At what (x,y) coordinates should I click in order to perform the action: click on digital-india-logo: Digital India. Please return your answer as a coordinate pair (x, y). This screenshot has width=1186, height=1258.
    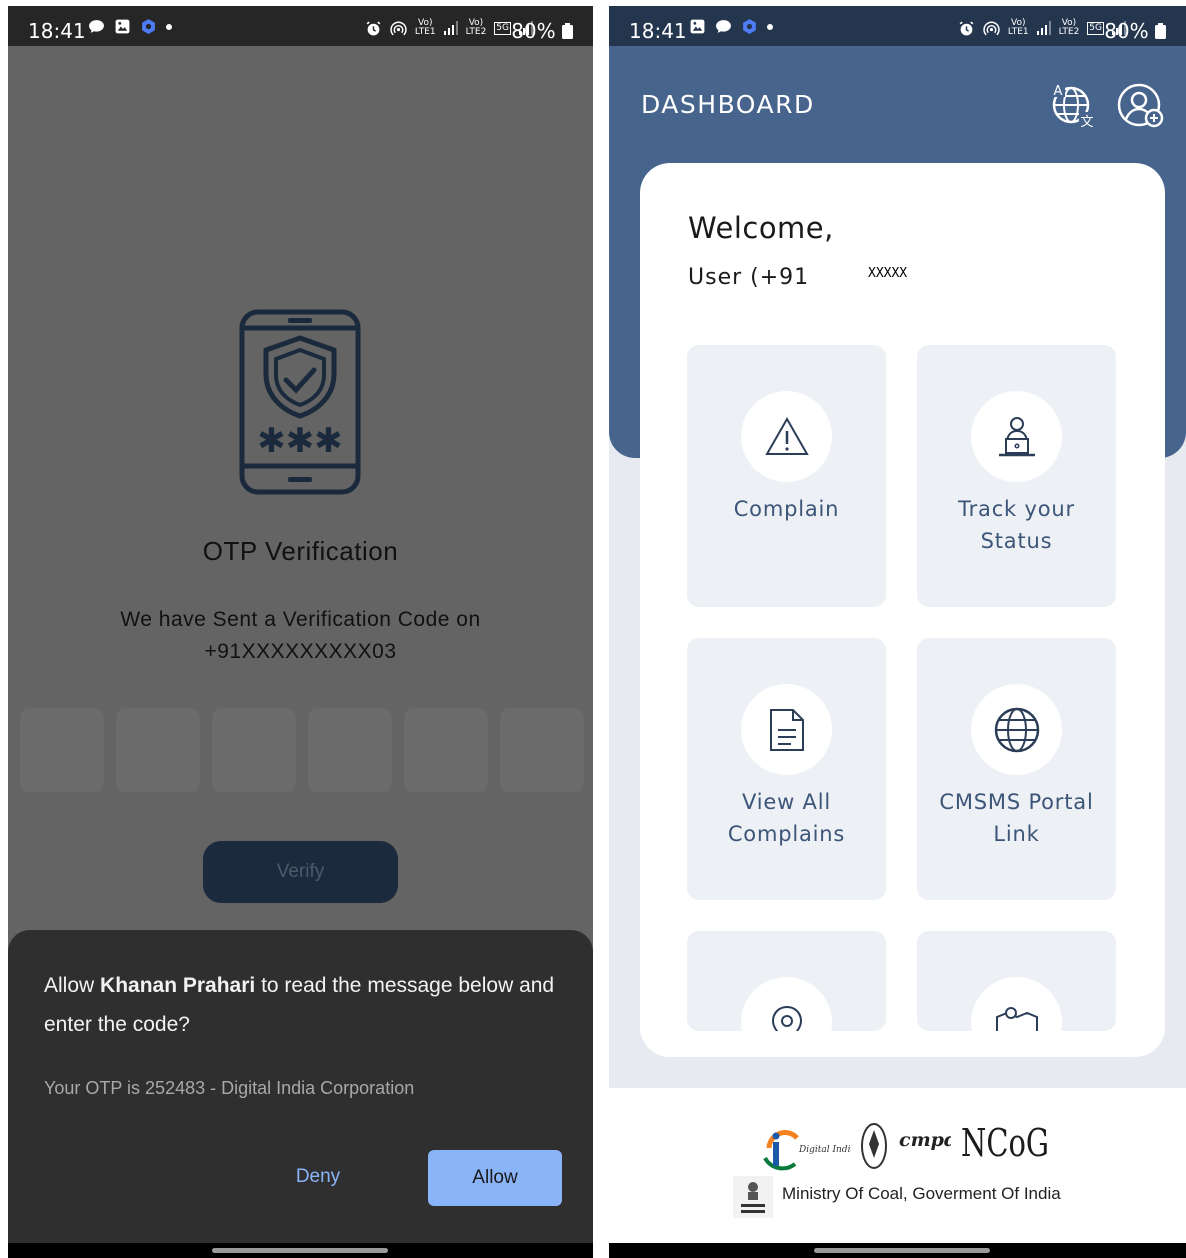
    Looking at the image, I should click on (807, 1150).